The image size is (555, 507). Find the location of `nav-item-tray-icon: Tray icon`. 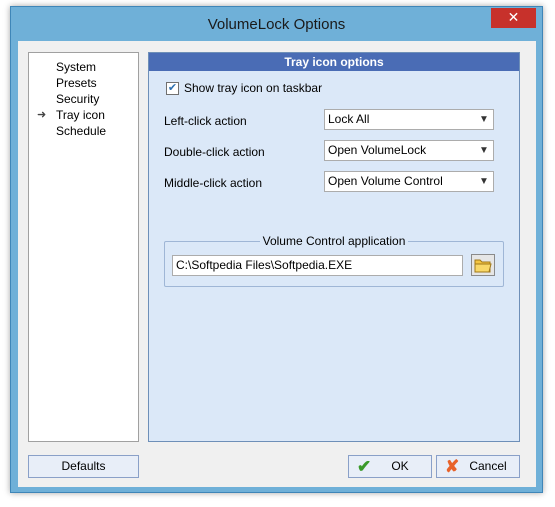

nav-item-tray-icon: Tray icon is located at coordinates (80, 115).